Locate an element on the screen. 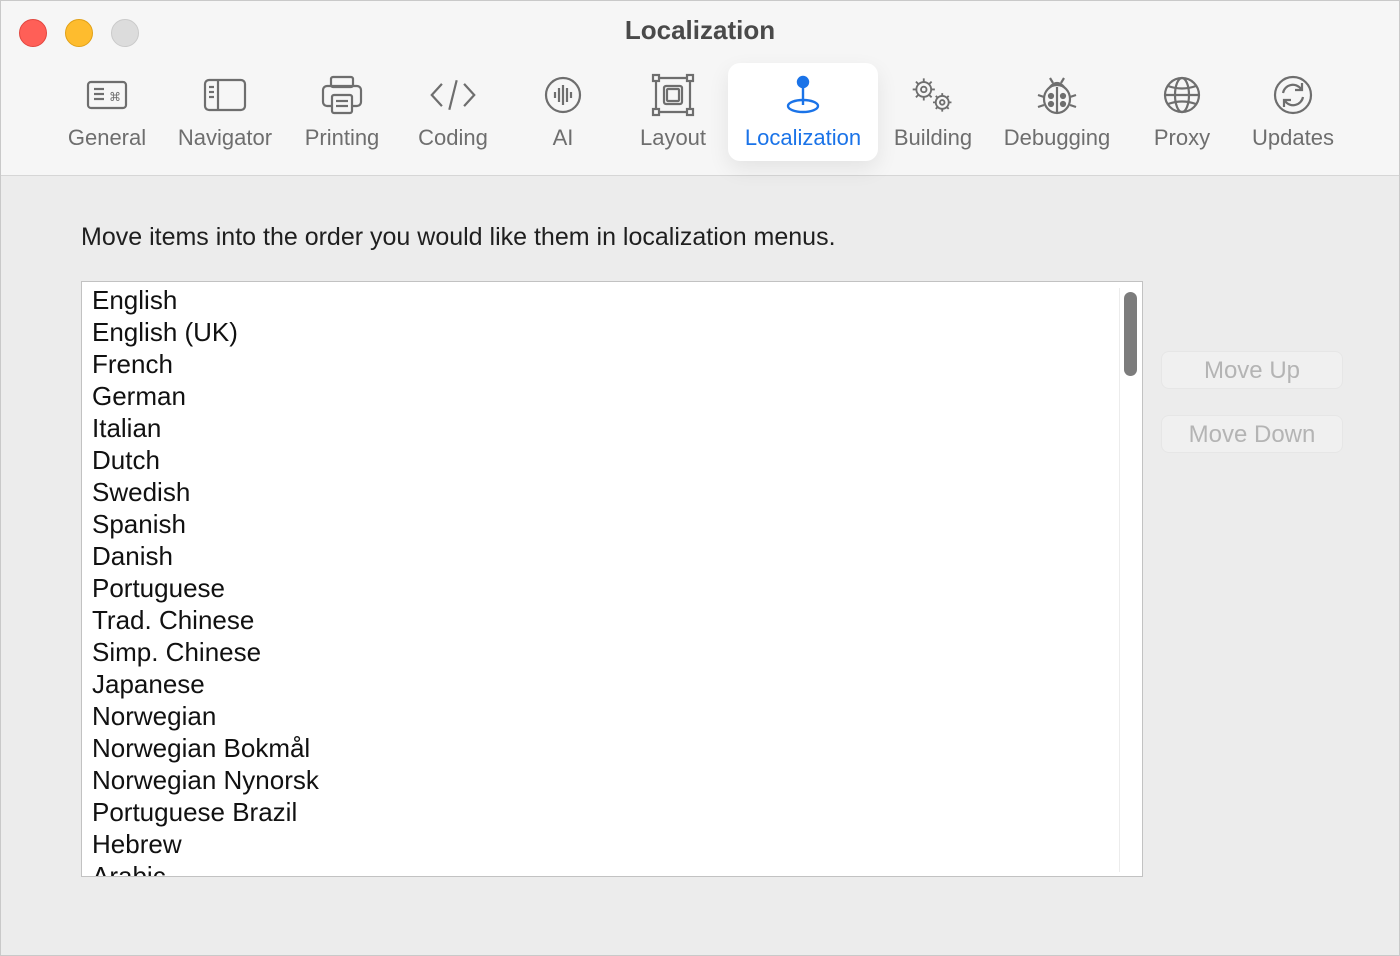  tab-general: ⌘ General is located at coordinates (107, 112).